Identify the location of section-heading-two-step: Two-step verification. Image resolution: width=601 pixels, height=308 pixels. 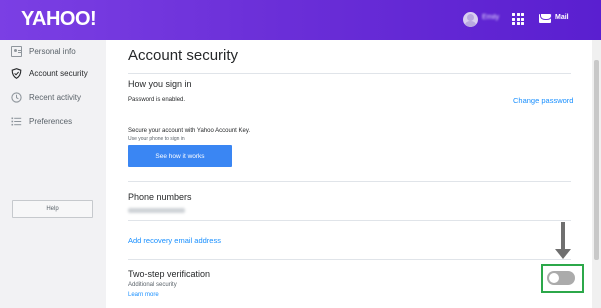
(169, 274).